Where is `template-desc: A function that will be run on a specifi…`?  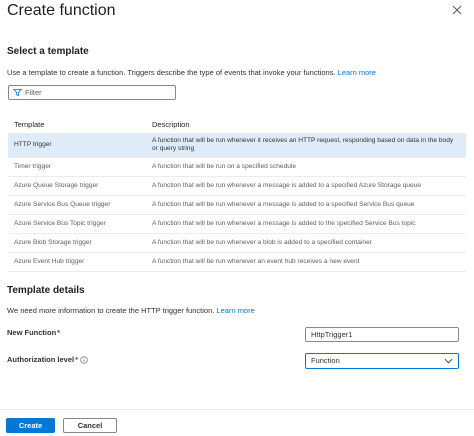 template-desc: A function that will be run on a specifi… is located at coordinates (306, 167).